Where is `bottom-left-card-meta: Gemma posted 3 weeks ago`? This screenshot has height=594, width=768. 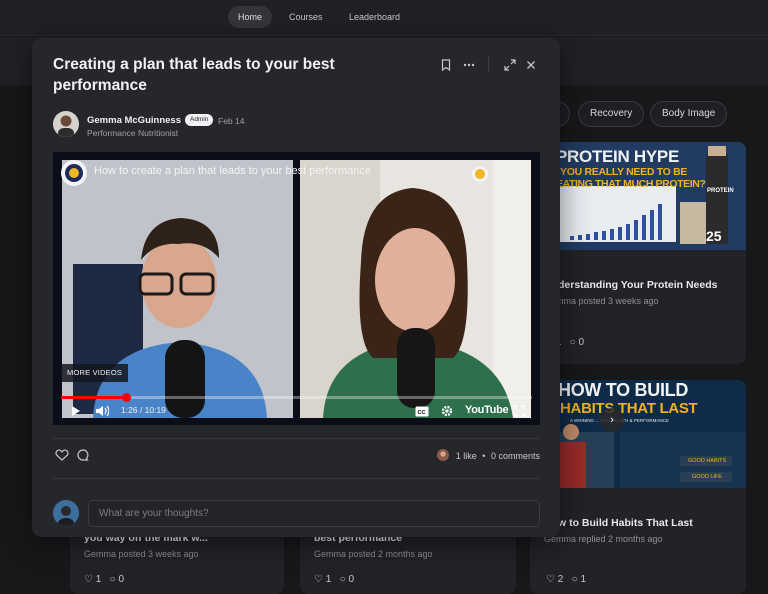
bottom-left-card-meta: Gemma posted 3 weeks ago is located at coordinates (141, 554).